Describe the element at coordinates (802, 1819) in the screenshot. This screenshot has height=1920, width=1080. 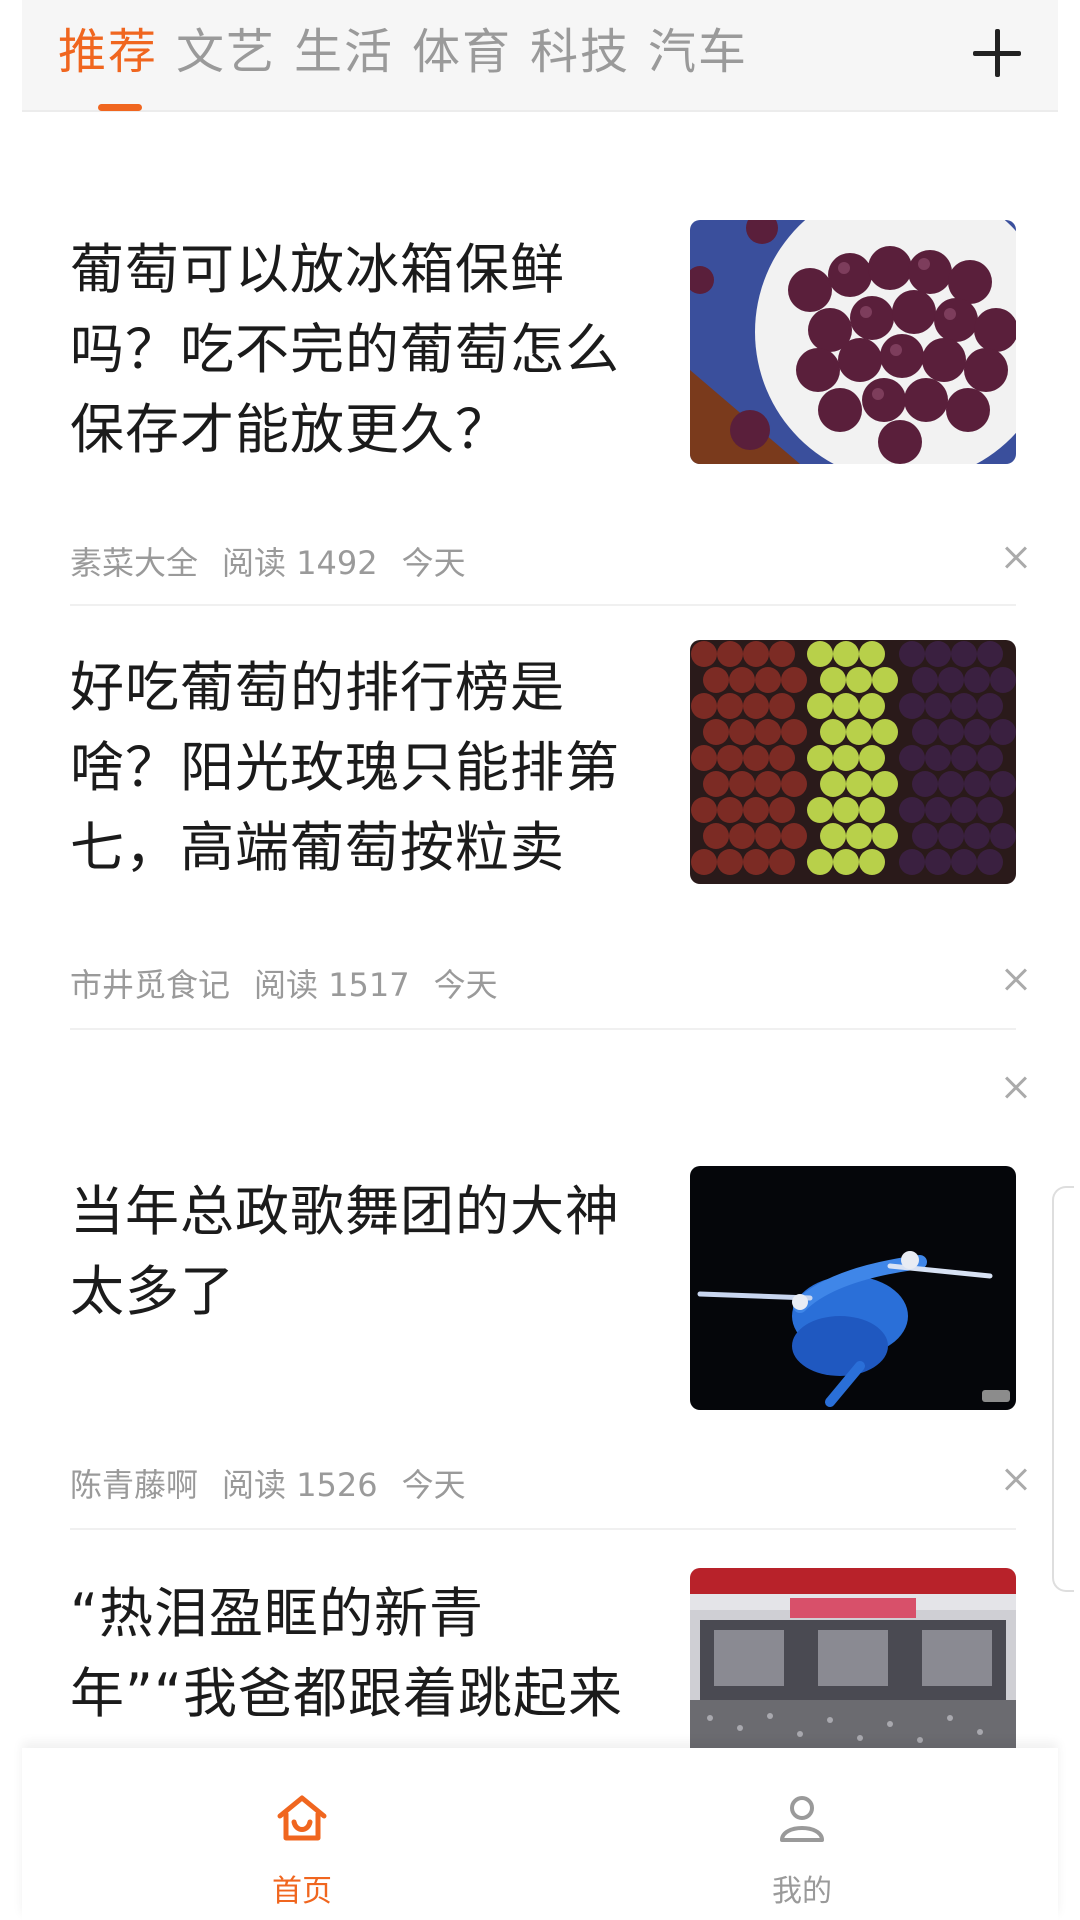
I see `user-icon` at that location.